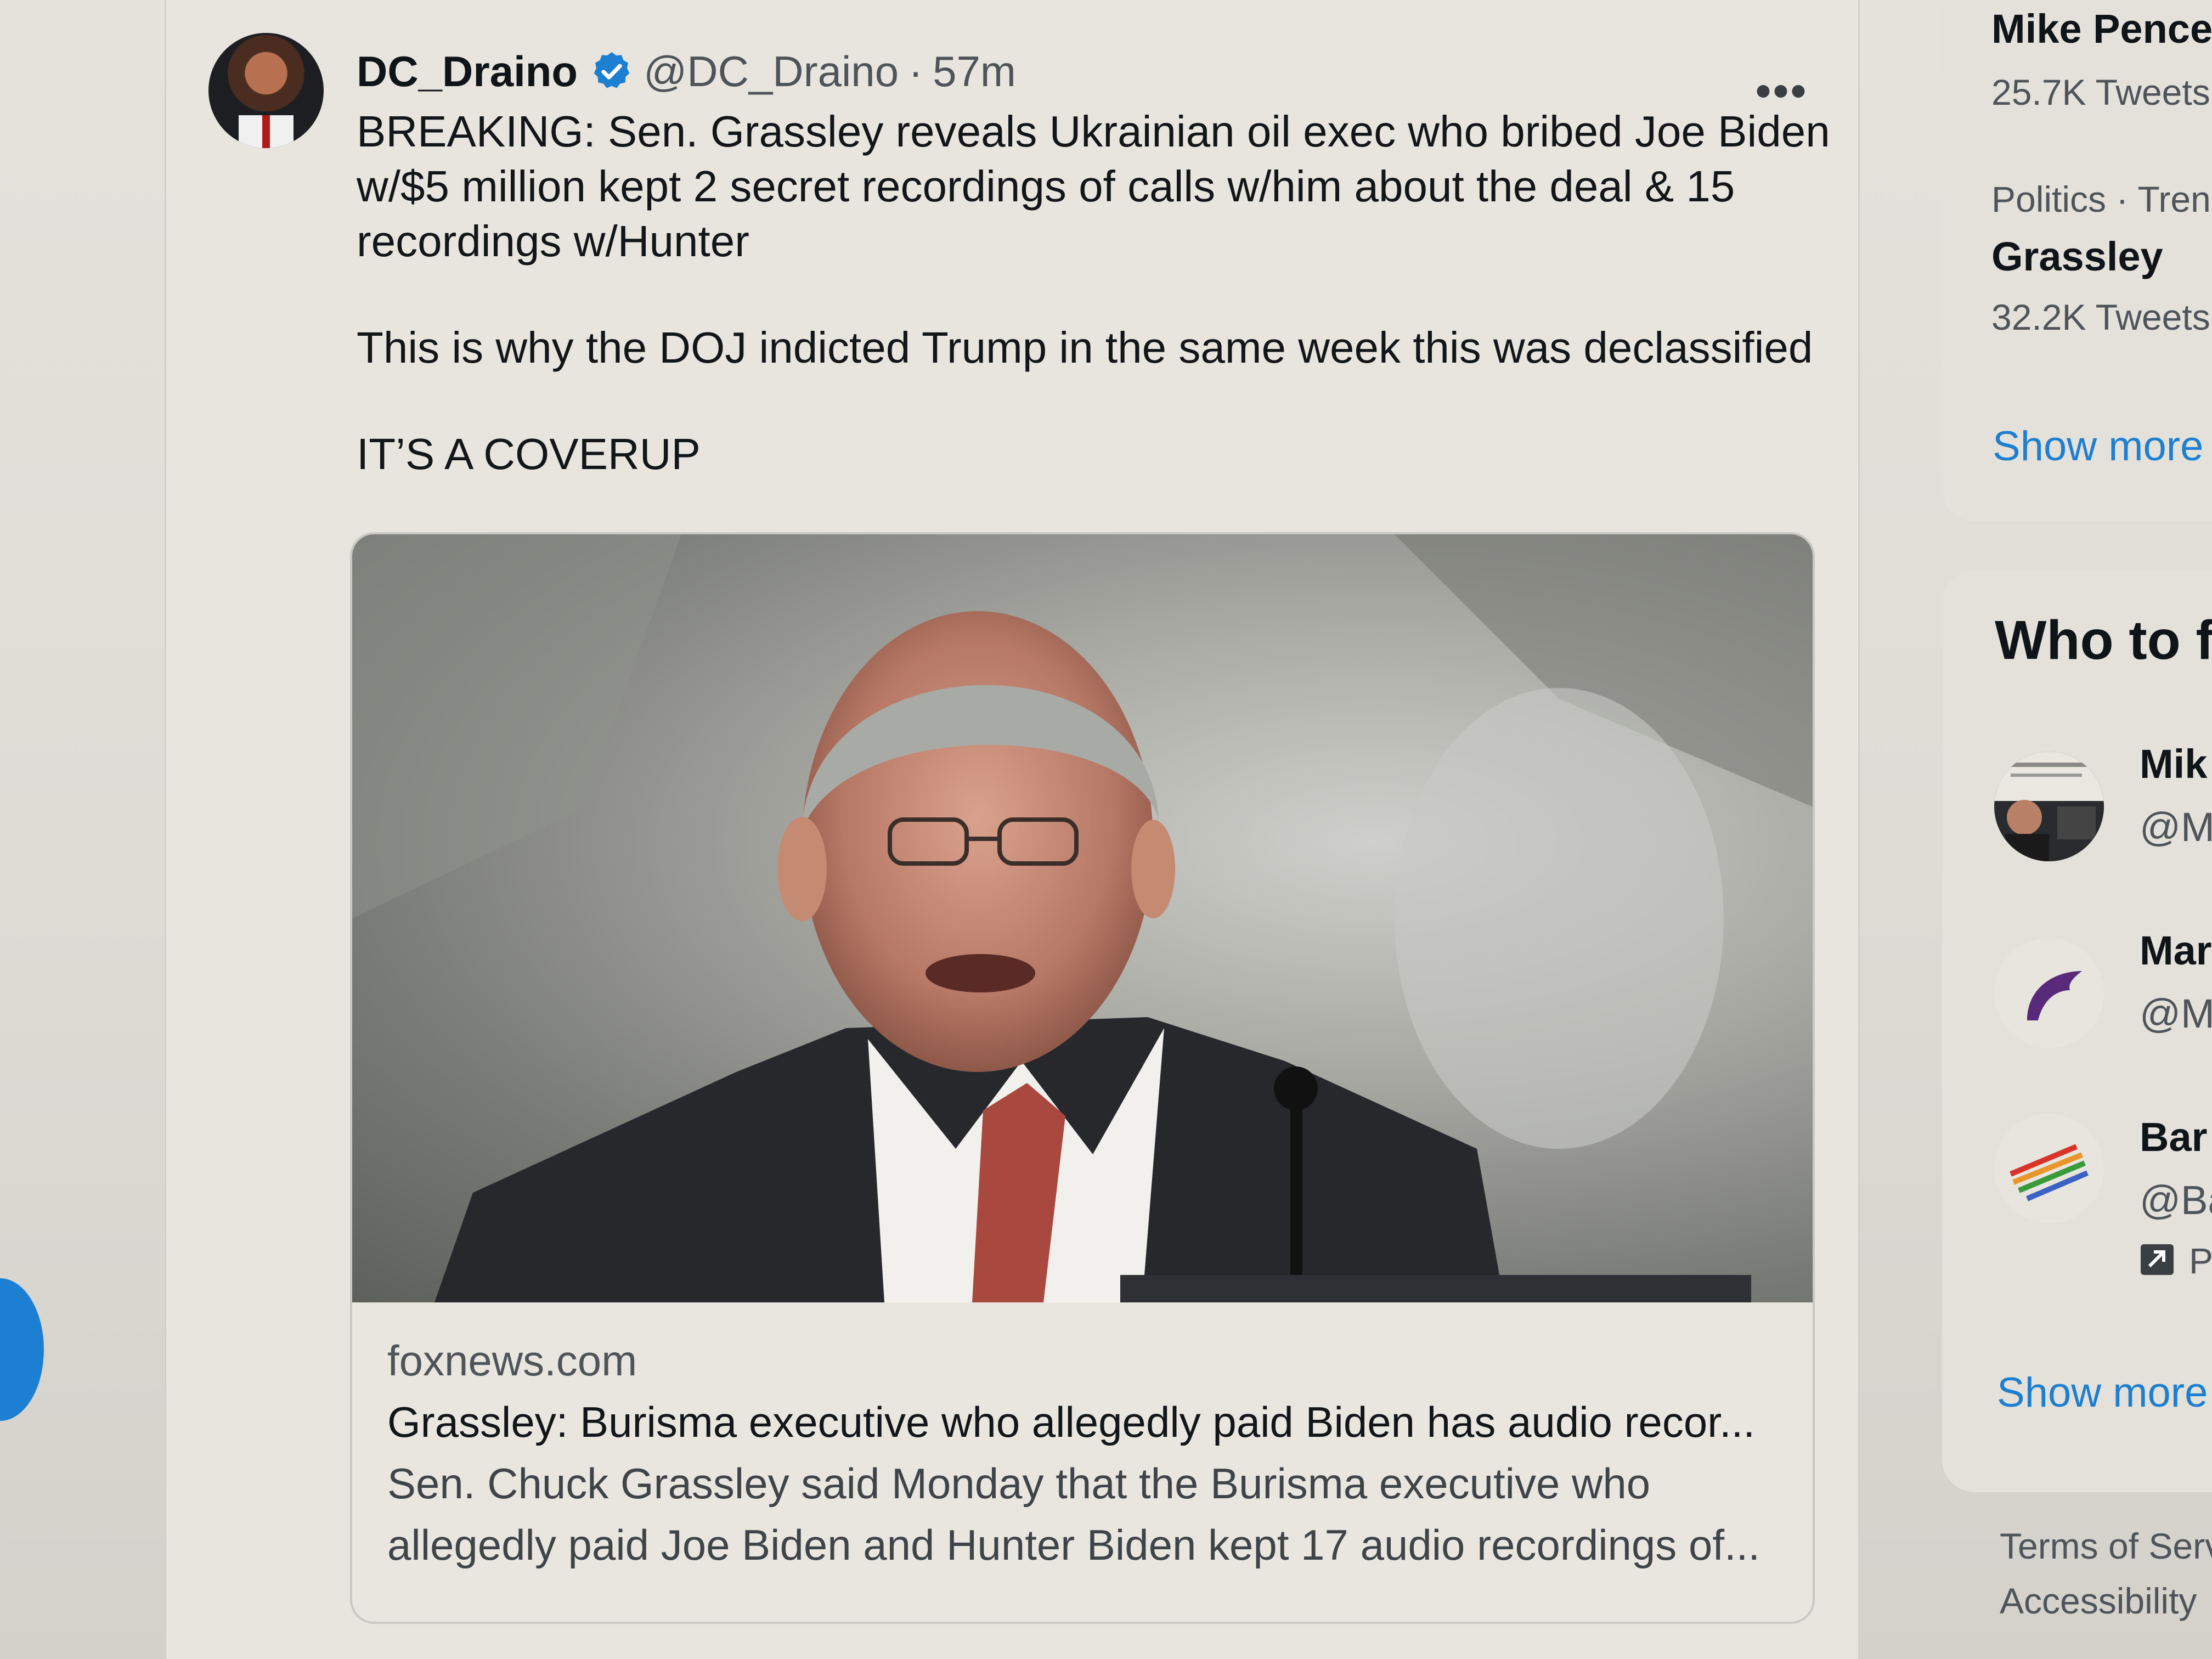  What do you see at coordinates (2098, 446) in the screenshot?
I see `trends-show-more-link: Show more` at bounding box center [2098, 446].